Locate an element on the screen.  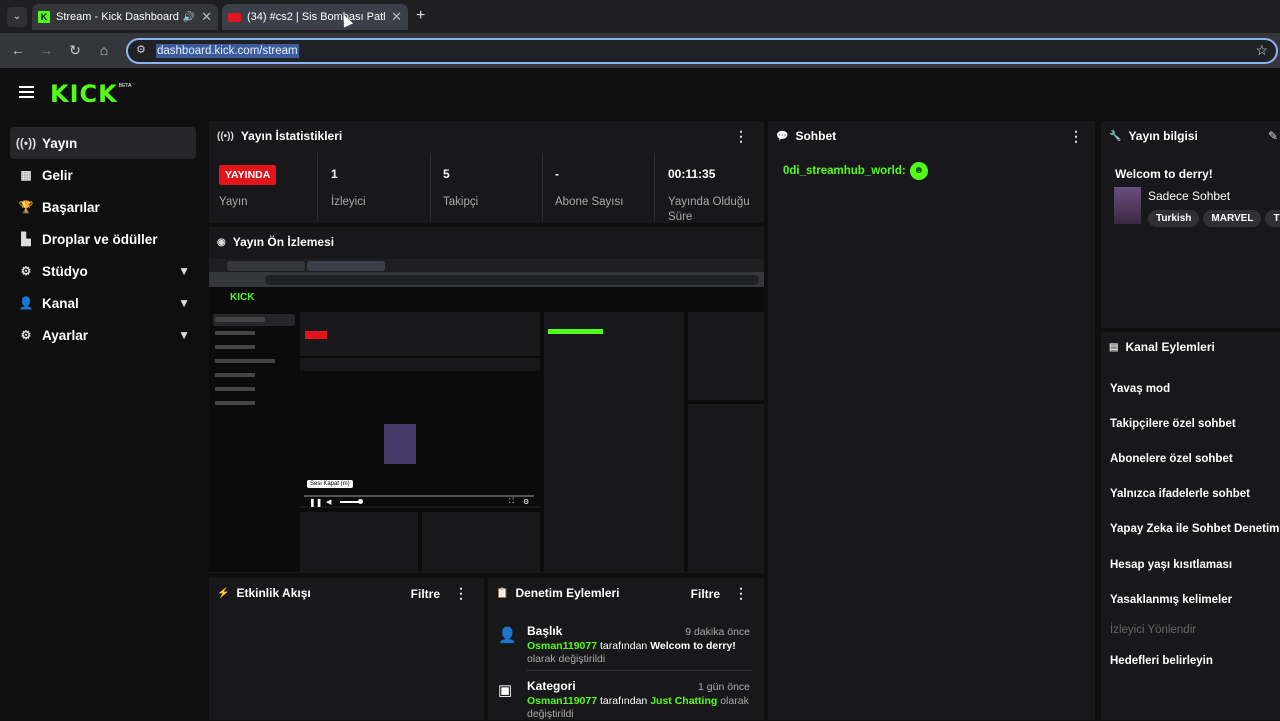
tag-list: TurkishMARVELTÜ is located at coordinates (1214, 217).